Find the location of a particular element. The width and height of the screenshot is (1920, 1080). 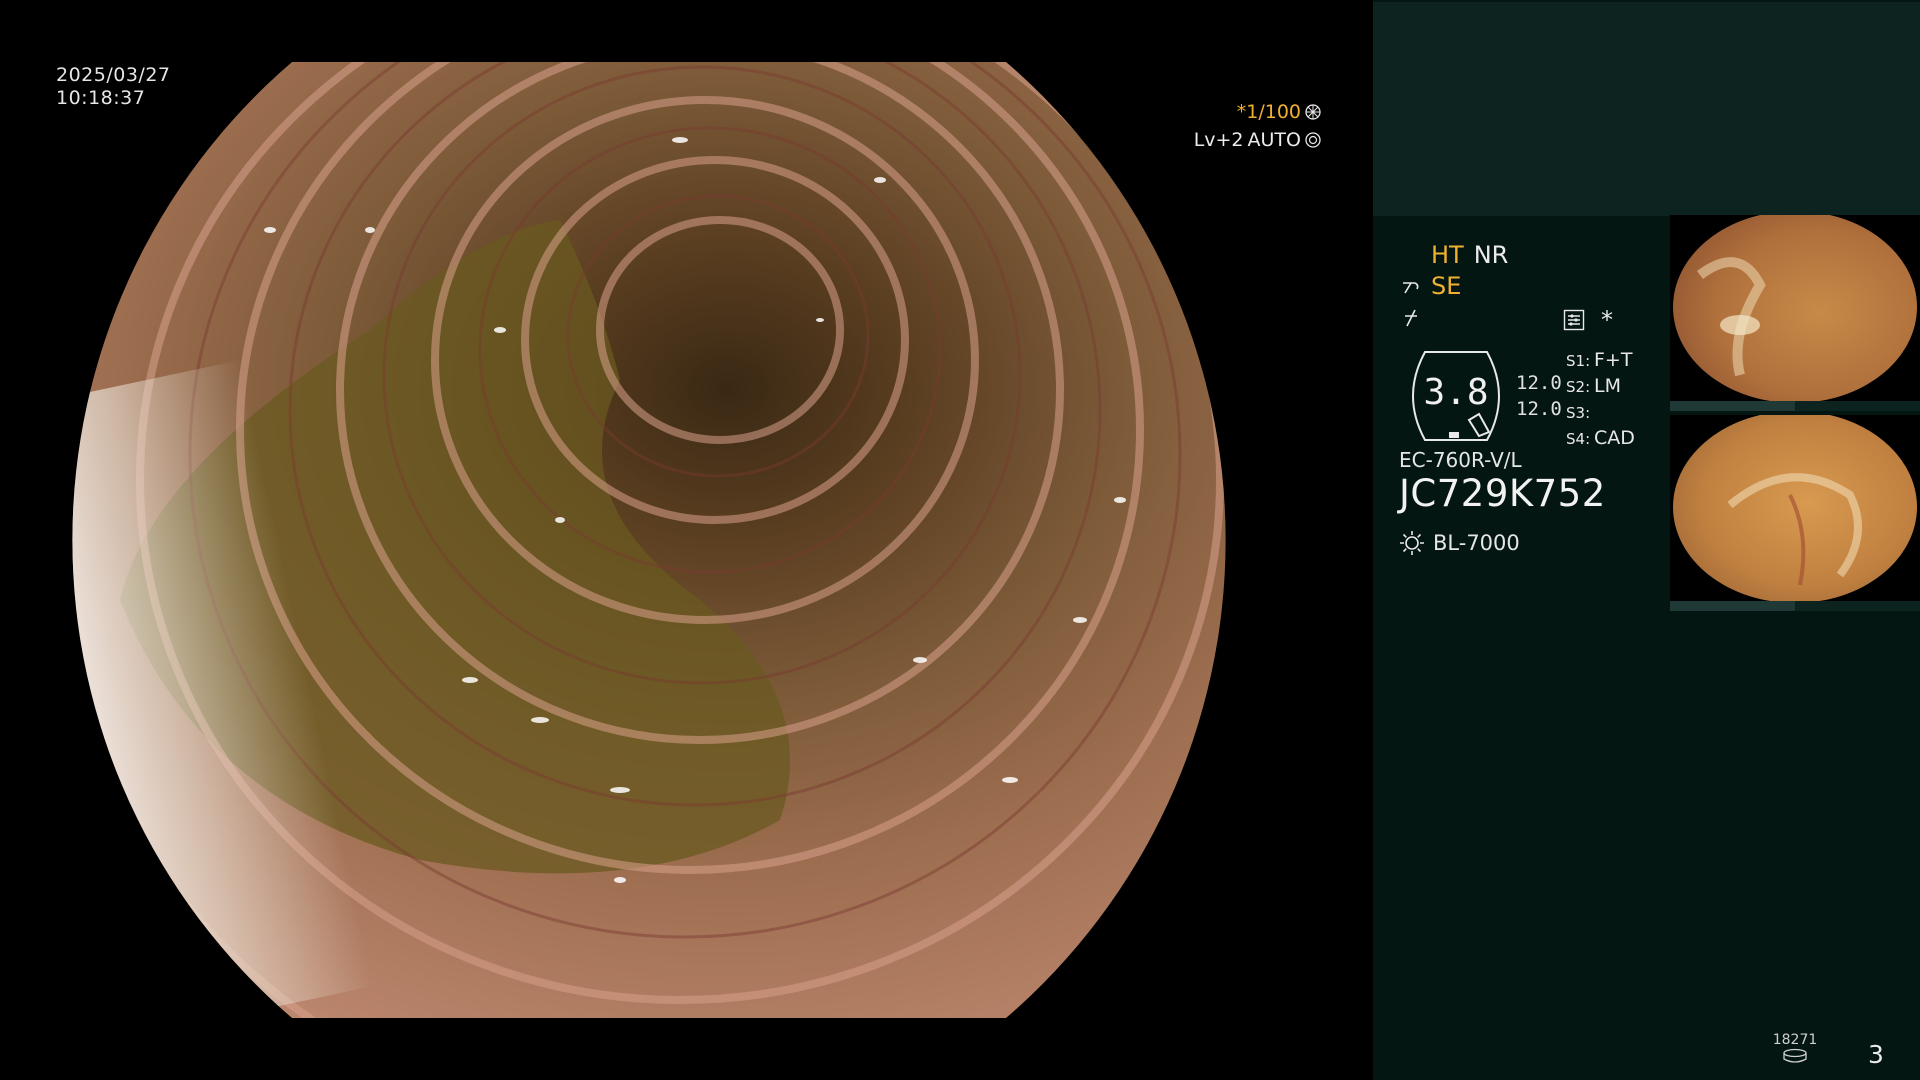

switch-s4-key: S4: is located at coordinates (1578, 439).